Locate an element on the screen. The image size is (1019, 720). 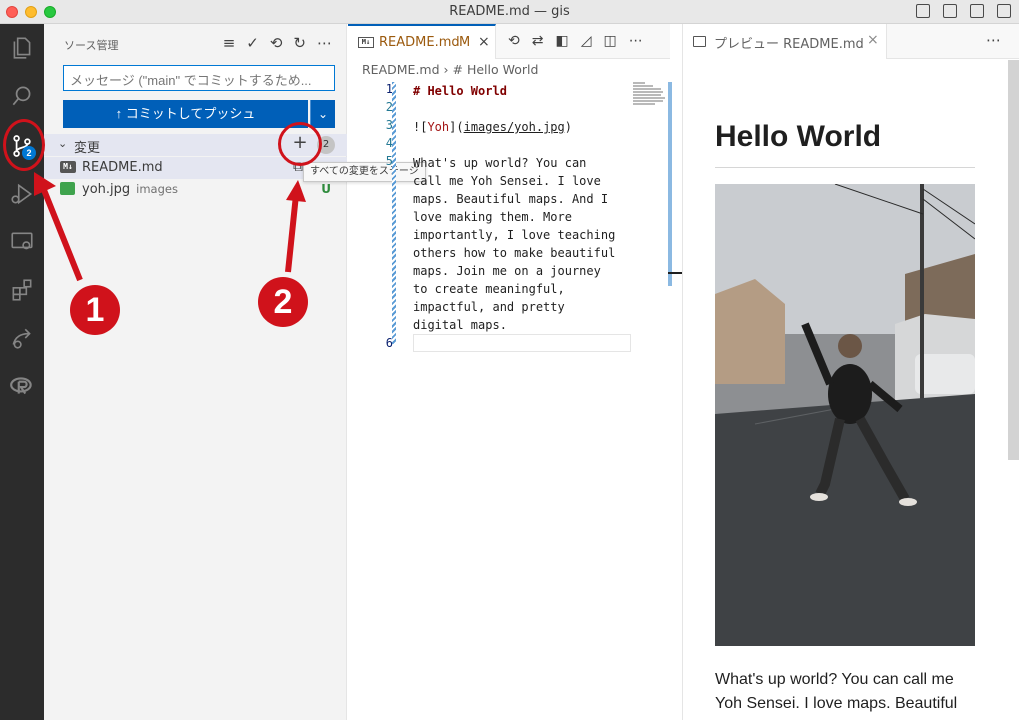
current-line-highlight is located at coordinates (522, 343).